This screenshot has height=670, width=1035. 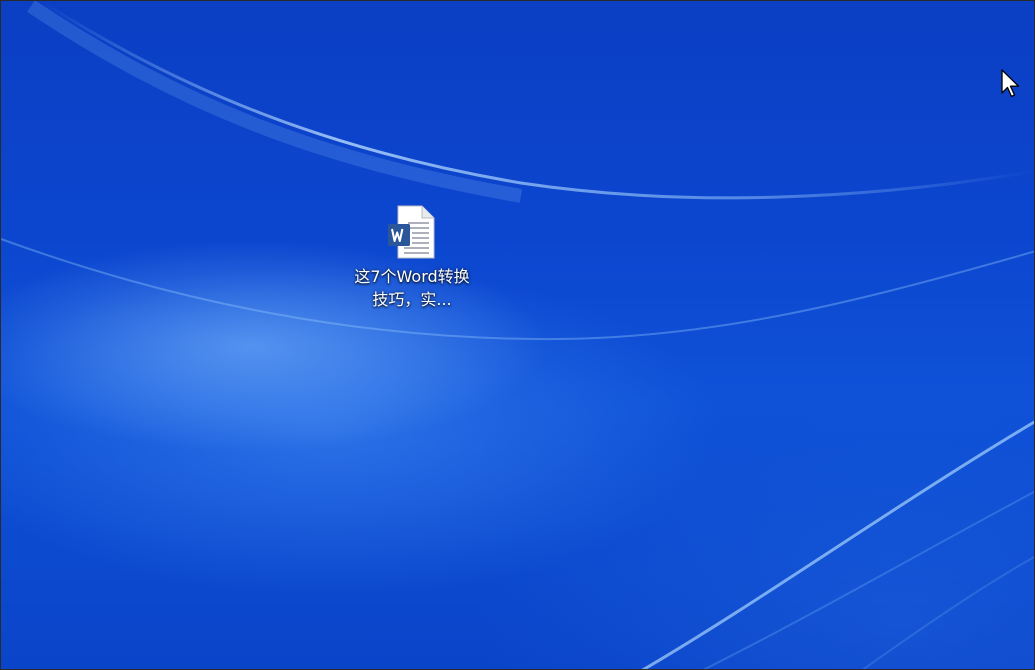 What do you see at coordinates (411, 232) in the screenshot?
I see `word-document-icon` at bounding box center [411, 232].